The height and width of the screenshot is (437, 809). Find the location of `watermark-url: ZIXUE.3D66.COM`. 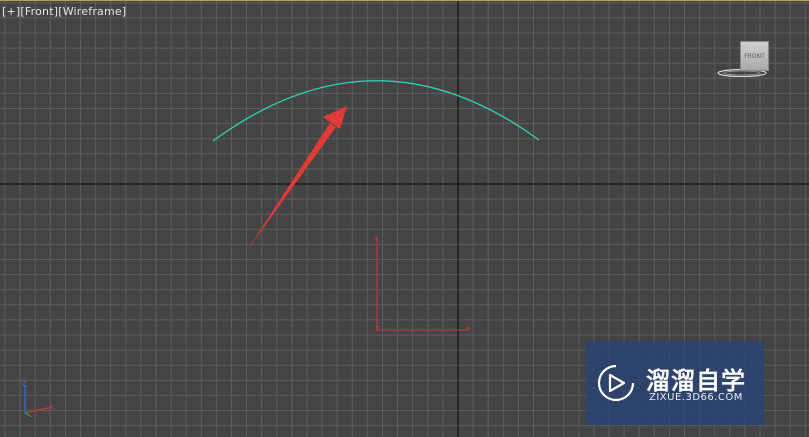

watermark-url: ZIXUE.3D66.COM is located at coordinates (696, 397).